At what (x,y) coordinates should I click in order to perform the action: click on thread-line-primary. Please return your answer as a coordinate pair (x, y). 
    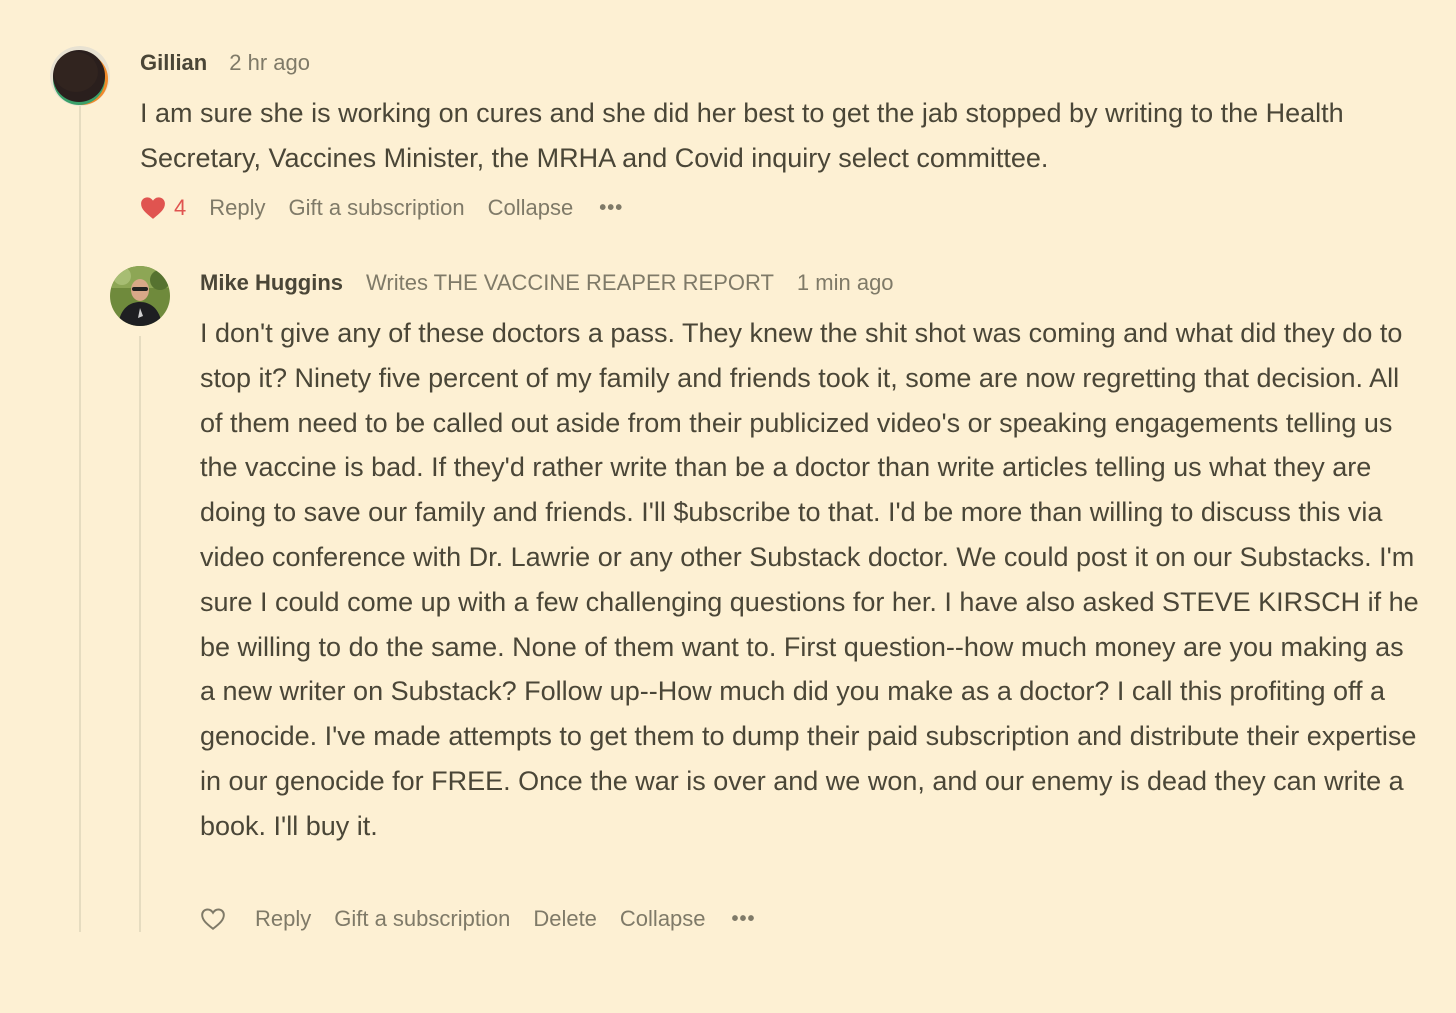
    Looking at the image, I should click on (80, 512).